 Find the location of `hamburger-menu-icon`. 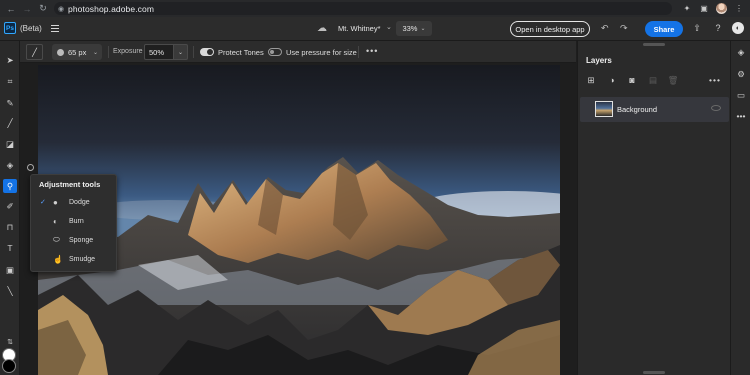

hamburger-menu-icon is located at coordinates (55, 28).